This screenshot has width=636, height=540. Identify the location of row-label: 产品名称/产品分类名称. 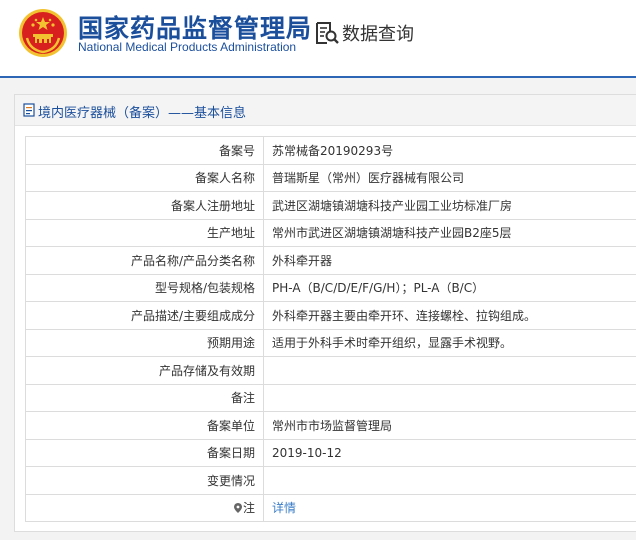
(144, 260).